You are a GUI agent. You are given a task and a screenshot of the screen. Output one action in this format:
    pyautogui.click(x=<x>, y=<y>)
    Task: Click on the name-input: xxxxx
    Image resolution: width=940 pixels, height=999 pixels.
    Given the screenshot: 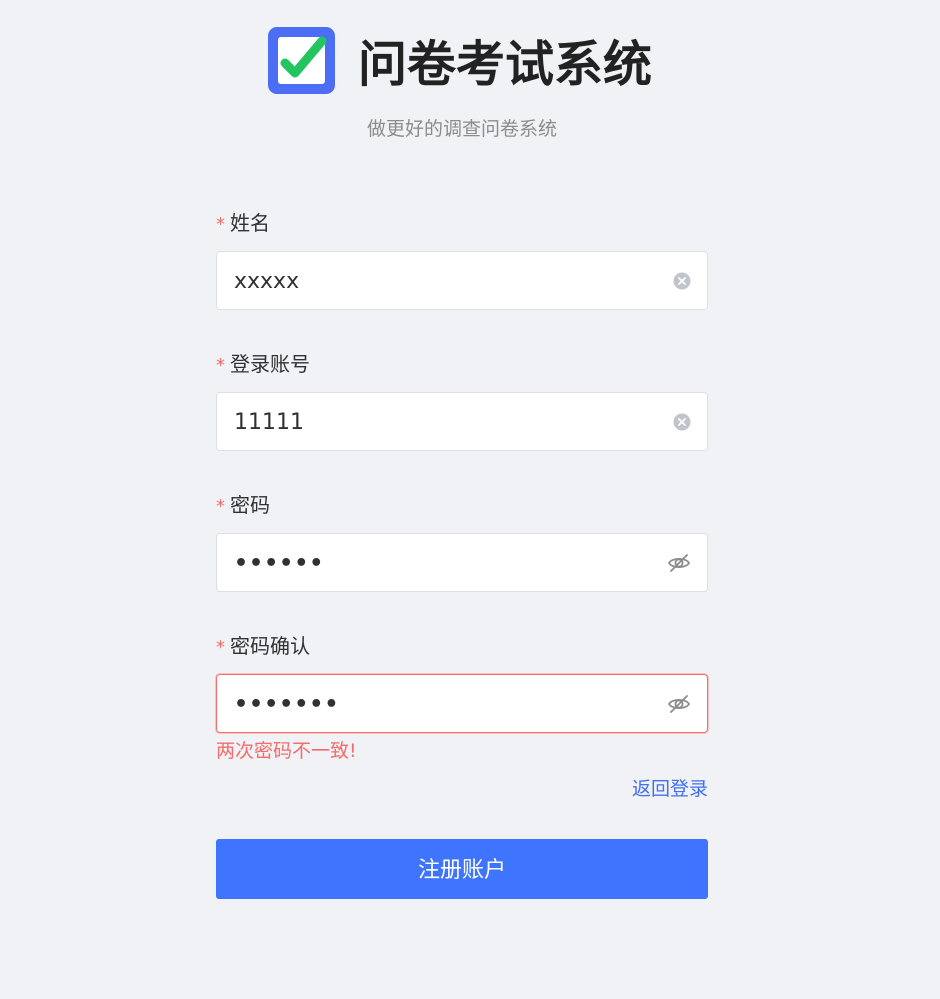 What is the action you would take?
    pyautogui.click(x=462, y=280)
    